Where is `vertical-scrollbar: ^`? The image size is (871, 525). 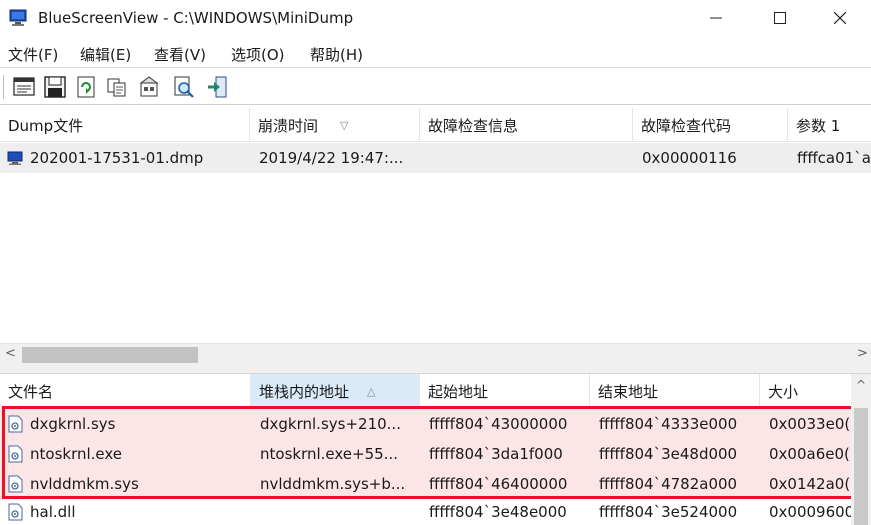 vertical-scrollbar: ^ is located at coordinates (861, 449).